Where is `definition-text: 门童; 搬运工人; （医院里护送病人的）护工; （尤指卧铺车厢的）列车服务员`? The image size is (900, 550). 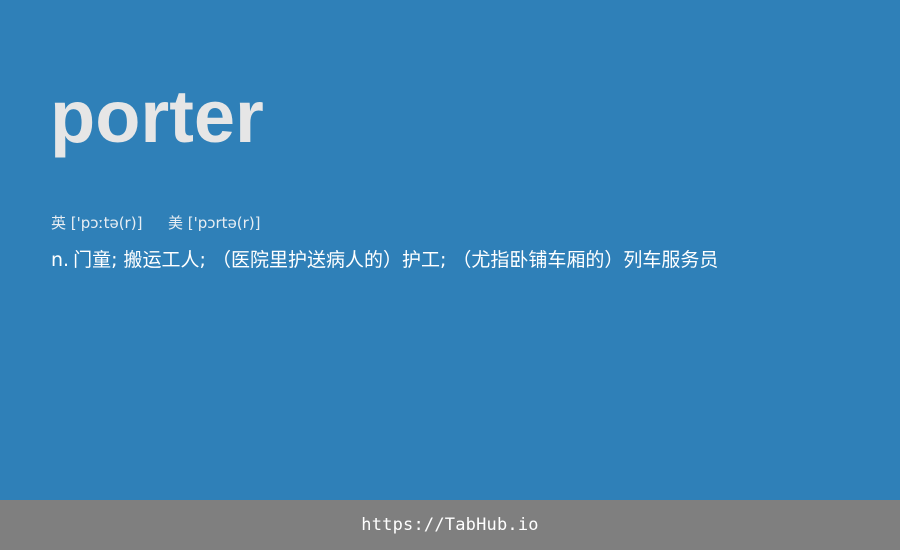 definition-text: 门童; 搬运工人; （医院里护送病人的）护工; （尤指卧铺车厢的）列车服务员 is located at coordinates (396, 260).